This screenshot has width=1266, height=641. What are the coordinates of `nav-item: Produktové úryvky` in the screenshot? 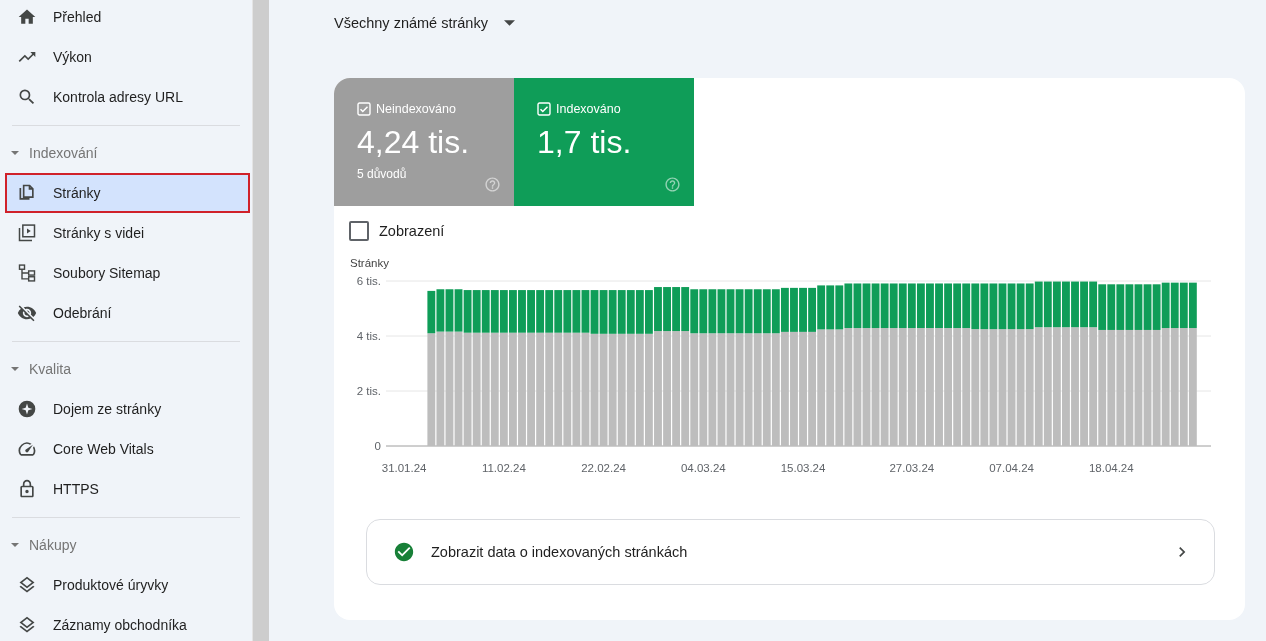 It's located at (125, 585).